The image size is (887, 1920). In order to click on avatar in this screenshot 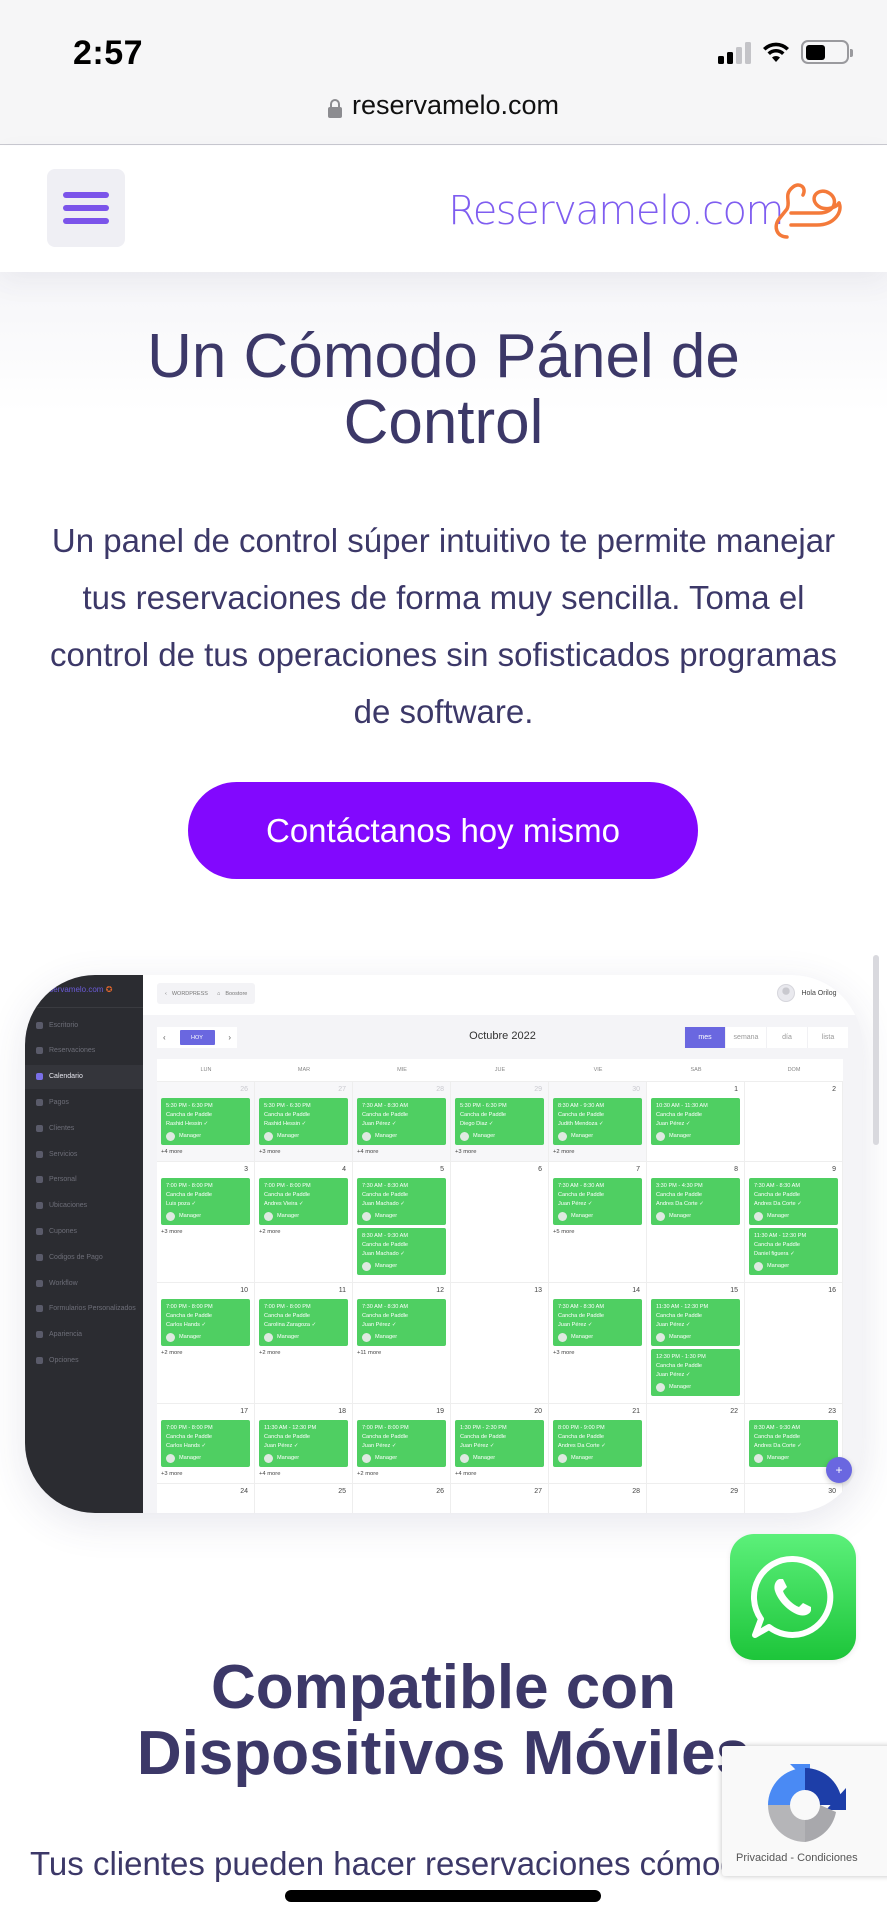, I will do `click(786, 993)`.